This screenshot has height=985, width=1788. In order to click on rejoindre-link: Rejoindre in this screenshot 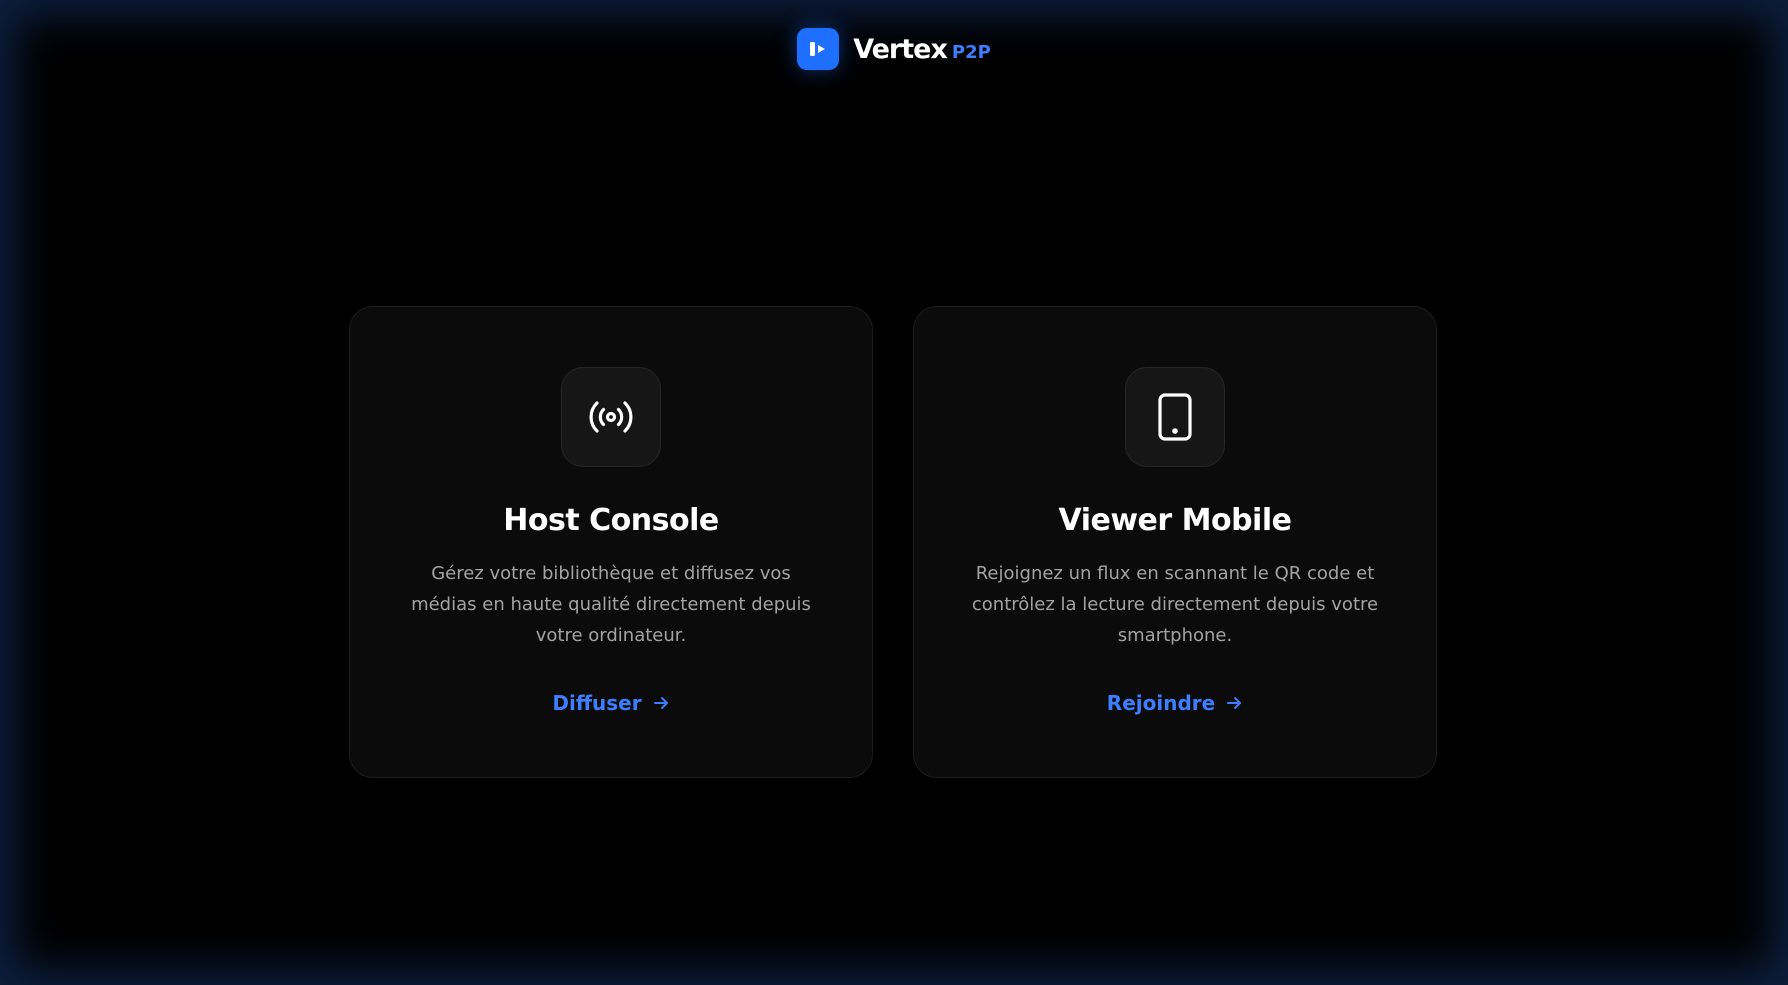, I will do `click(1175, 703)`.